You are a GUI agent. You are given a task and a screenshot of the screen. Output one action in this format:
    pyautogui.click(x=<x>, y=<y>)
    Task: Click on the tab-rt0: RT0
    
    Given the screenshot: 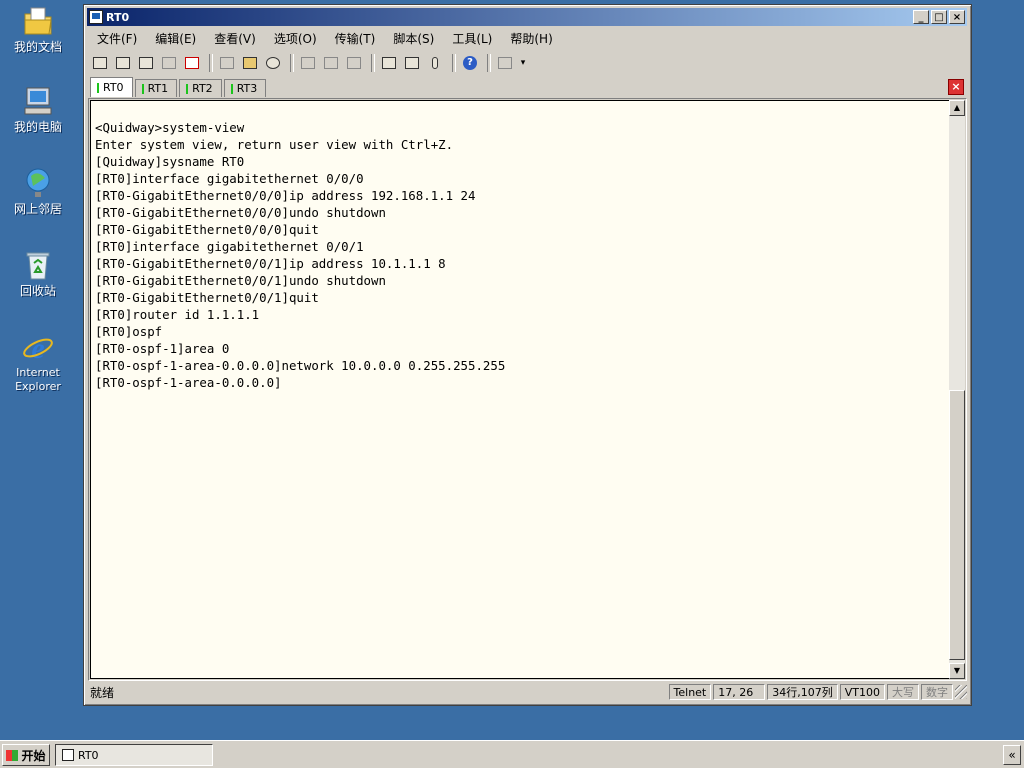 What is the action you would take?
    pyautogui.click(x=111, y=87)
    